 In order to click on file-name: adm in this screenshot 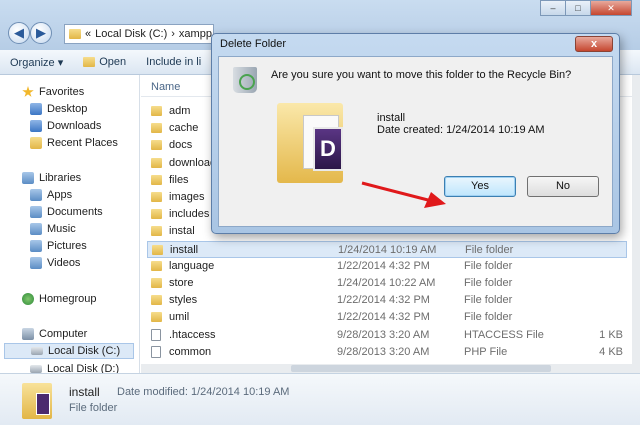, I will do `click(180, 111)`.